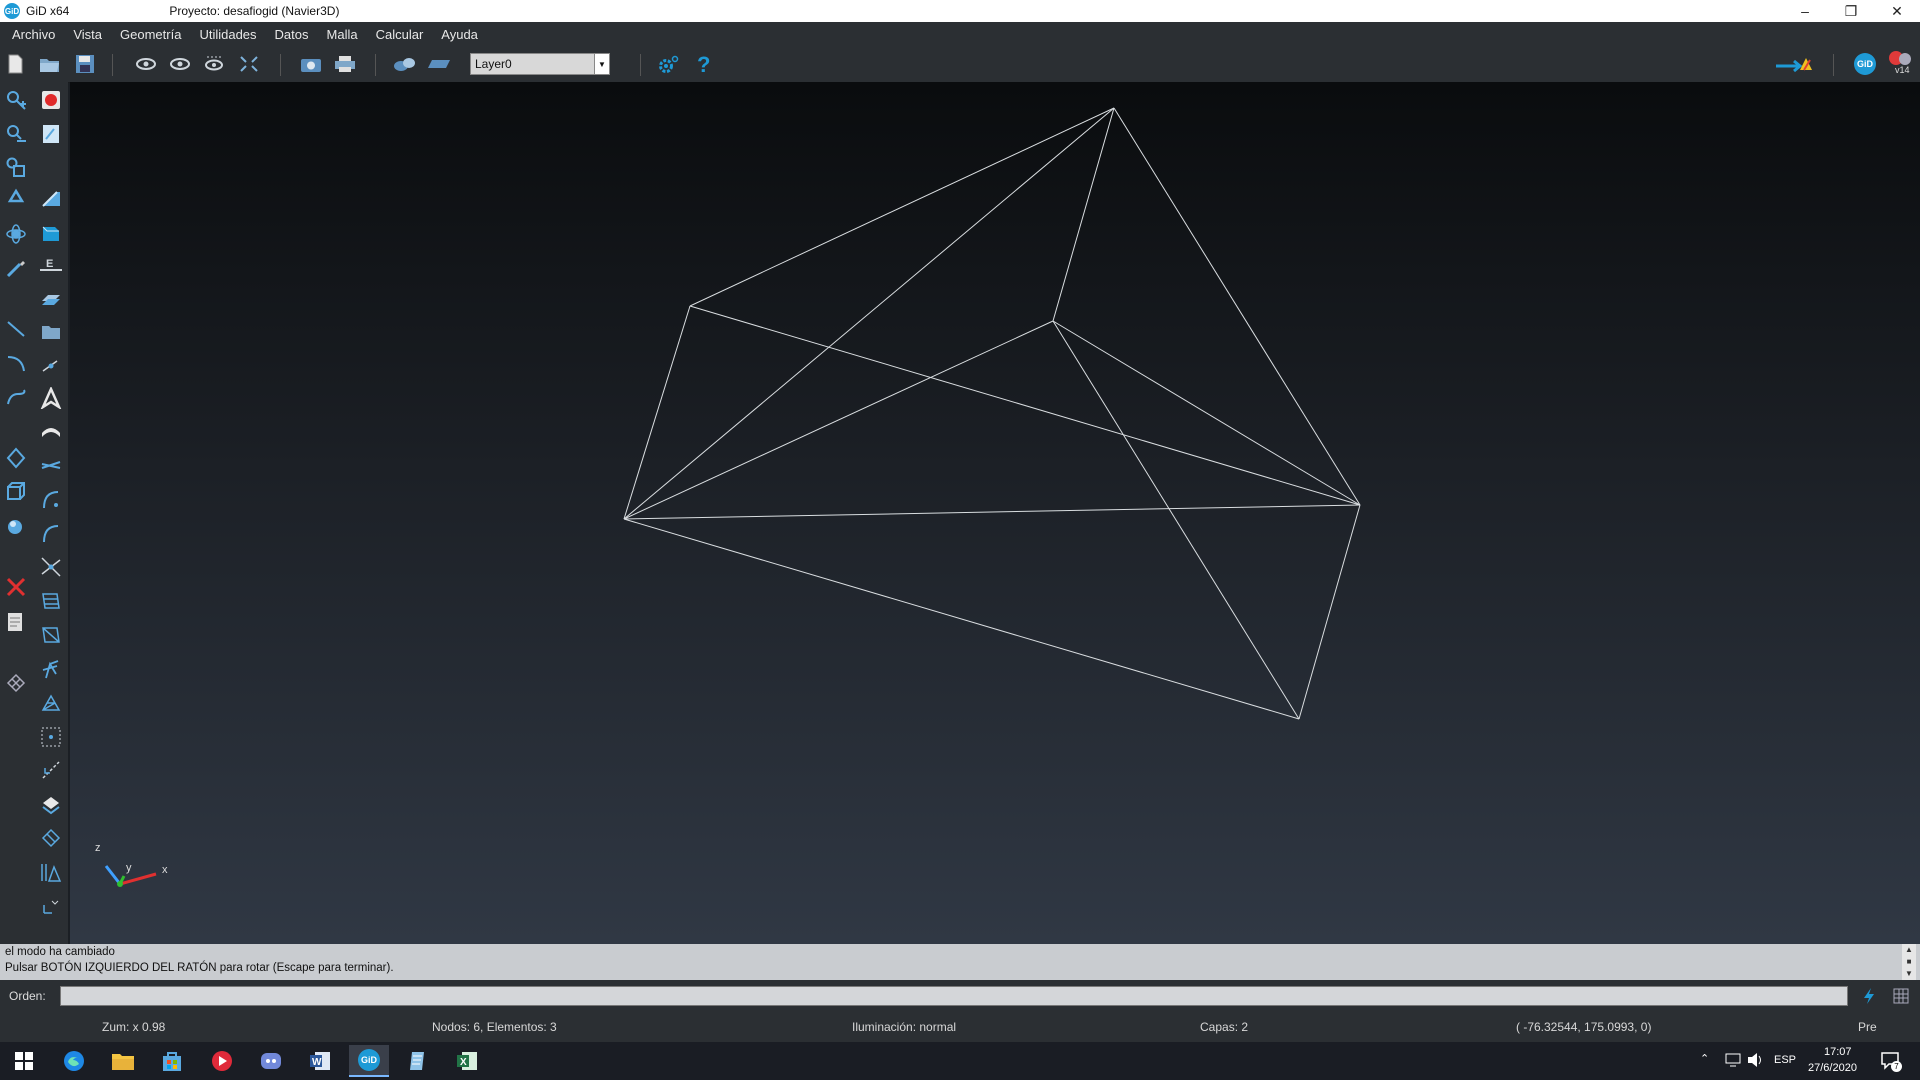 This screenshot has width=1920, height=1080. What do you see at coordinates (1891, 1061) in the screenshot?
I see `notifications-icon: 7` at bounding box center [1891, 1061].